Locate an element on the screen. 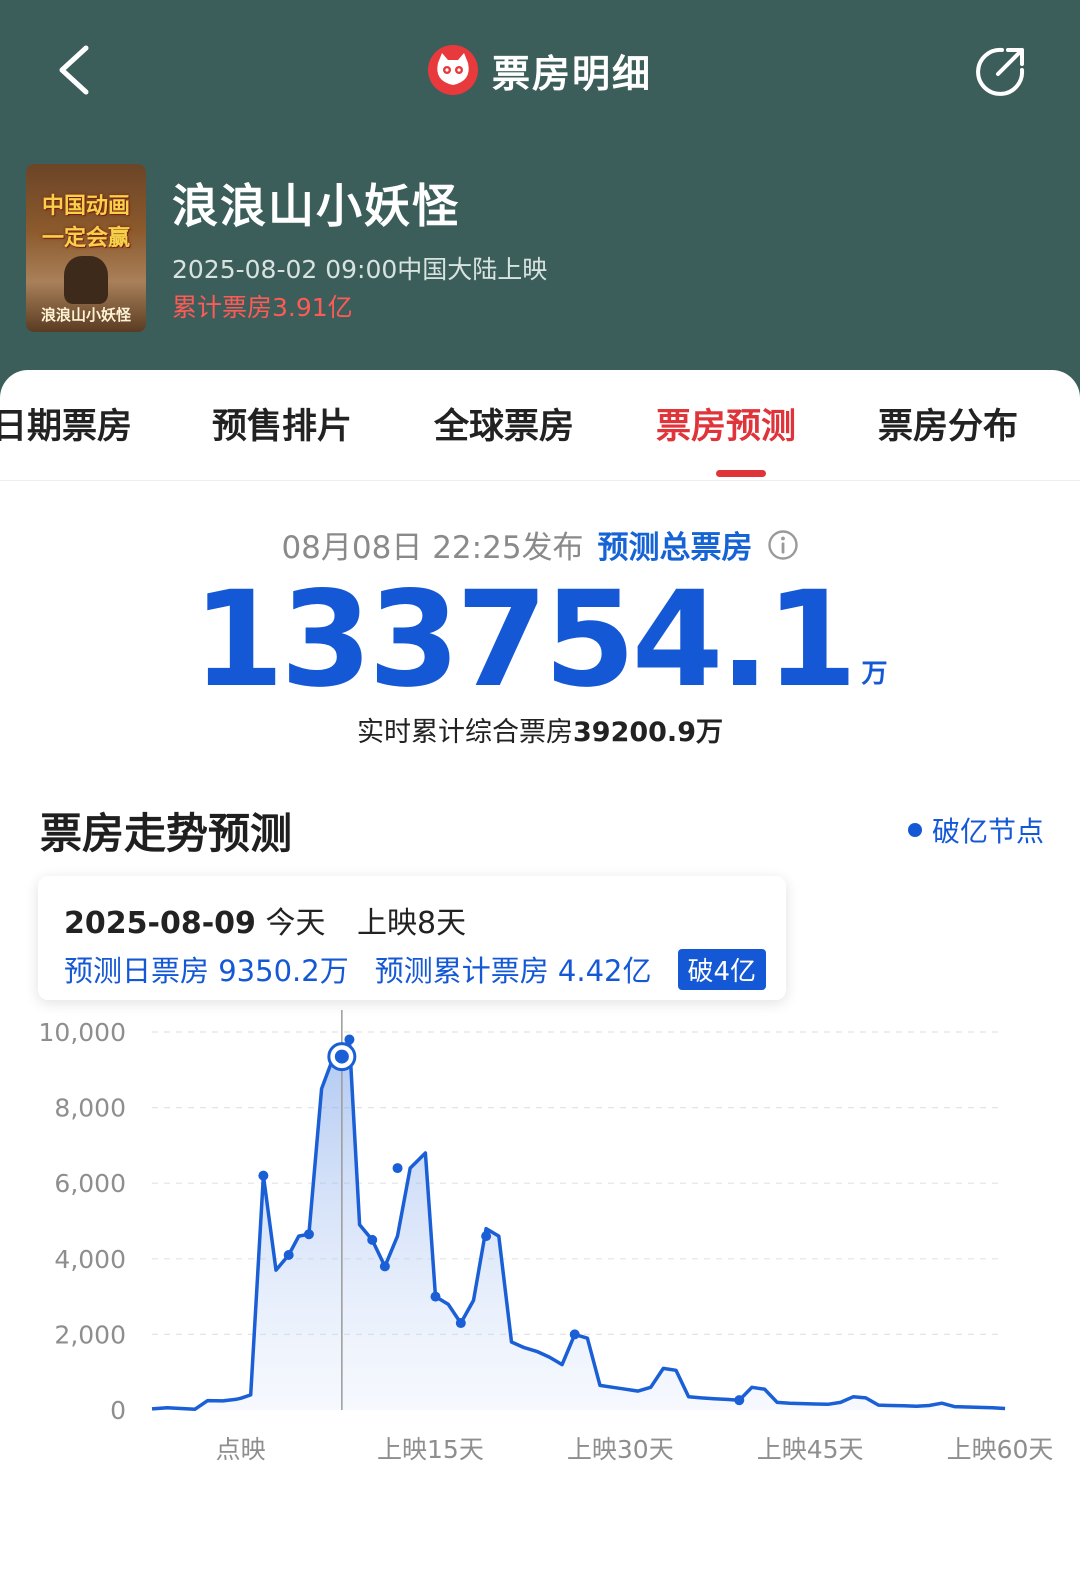 This screenshot has width=1080, height=1593. realtime-value: 39200.9万 is located at coordinates (648, 732).